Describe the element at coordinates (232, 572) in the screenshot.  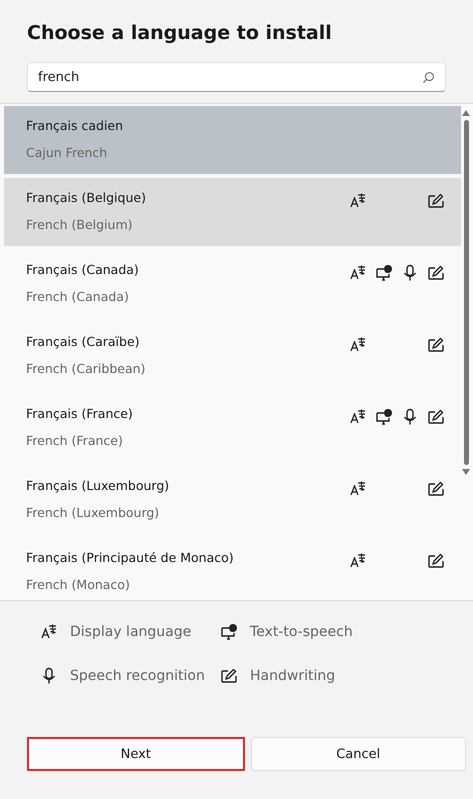
I see `language-item: Français (Principauté de Monaco) French (Monaco)` at that location.